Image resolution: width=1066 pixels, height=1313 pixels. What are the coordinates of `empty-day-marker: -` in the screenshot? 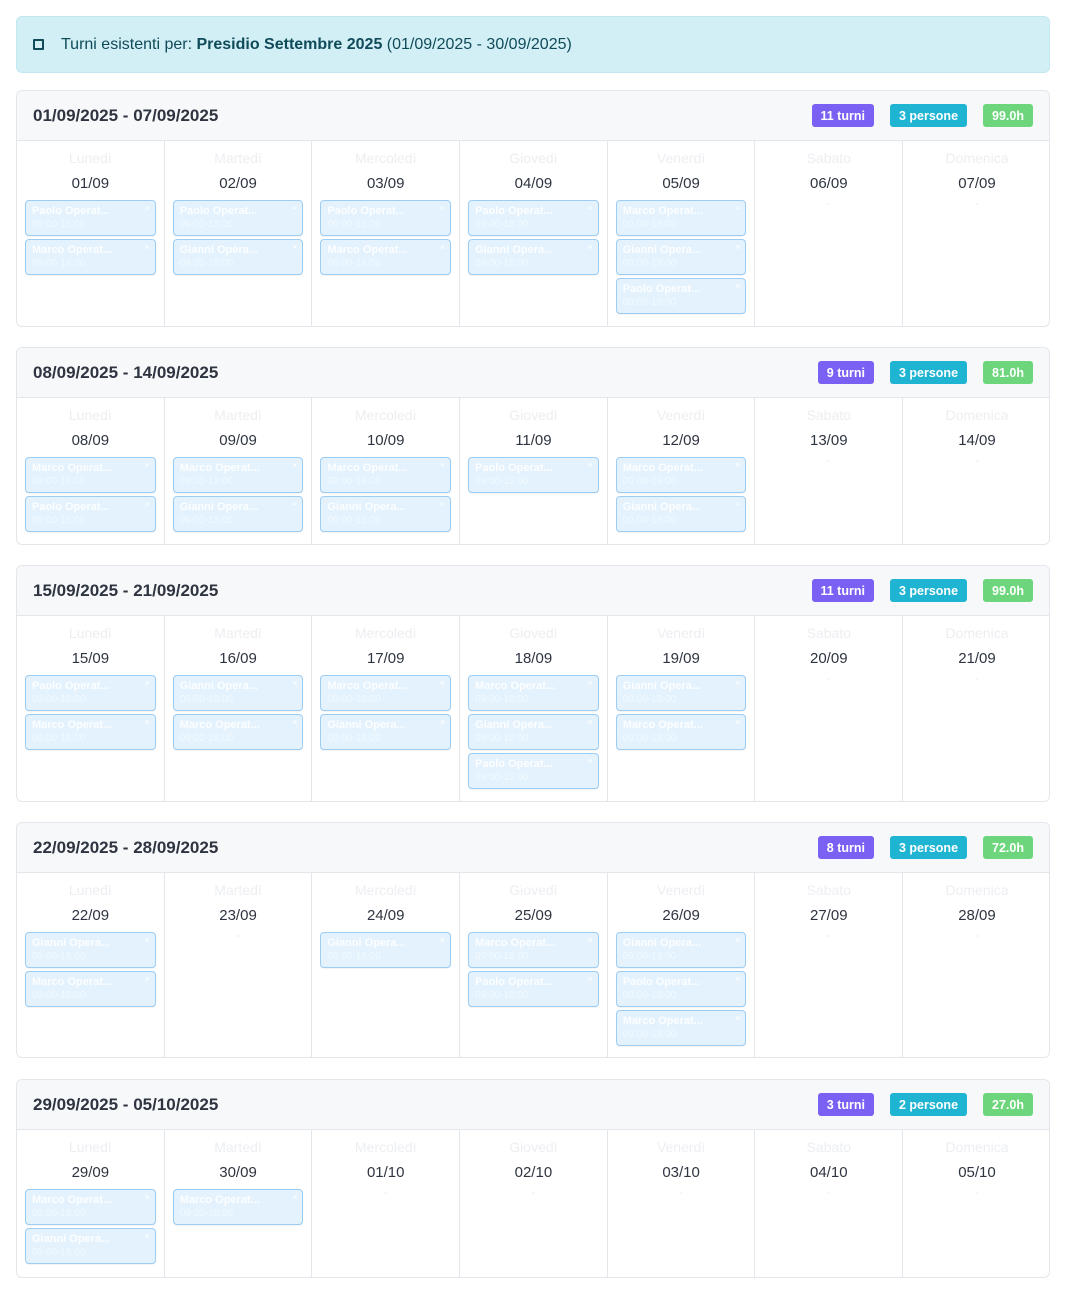 It's located at (976, 1192).